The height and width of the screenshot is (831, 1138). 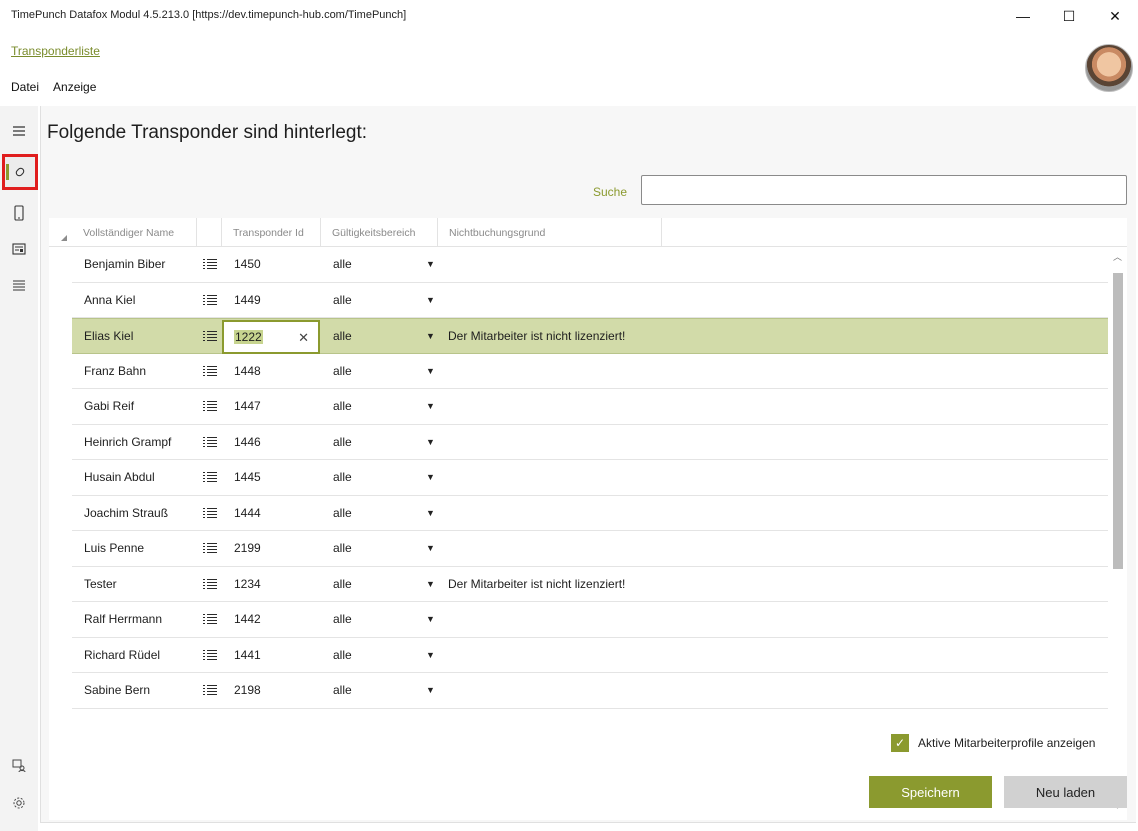 What do you see at coordinates (1069, 16) in the screenshot?
I see `maximize-button: ☐` at bounding box center [1069, 16].